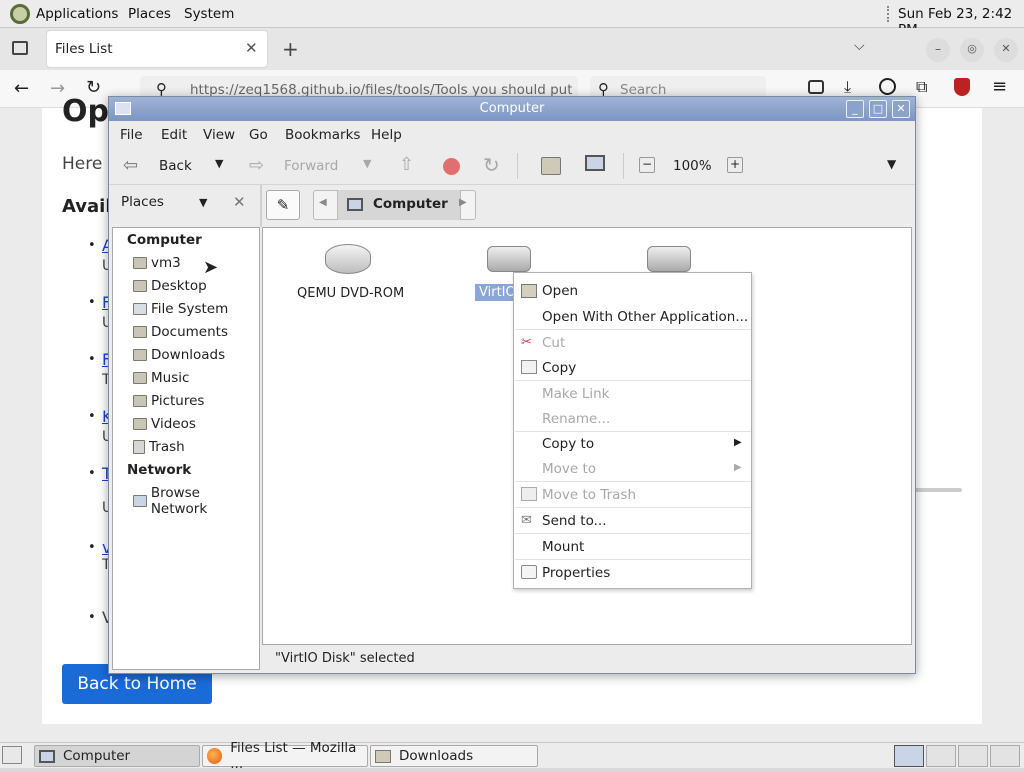 This screenshot has height=772, width=1024. What do you see at coordinates (855, 109) in the screenshot?
I see `minimize-icon: _` at bounding box center [855, 109].